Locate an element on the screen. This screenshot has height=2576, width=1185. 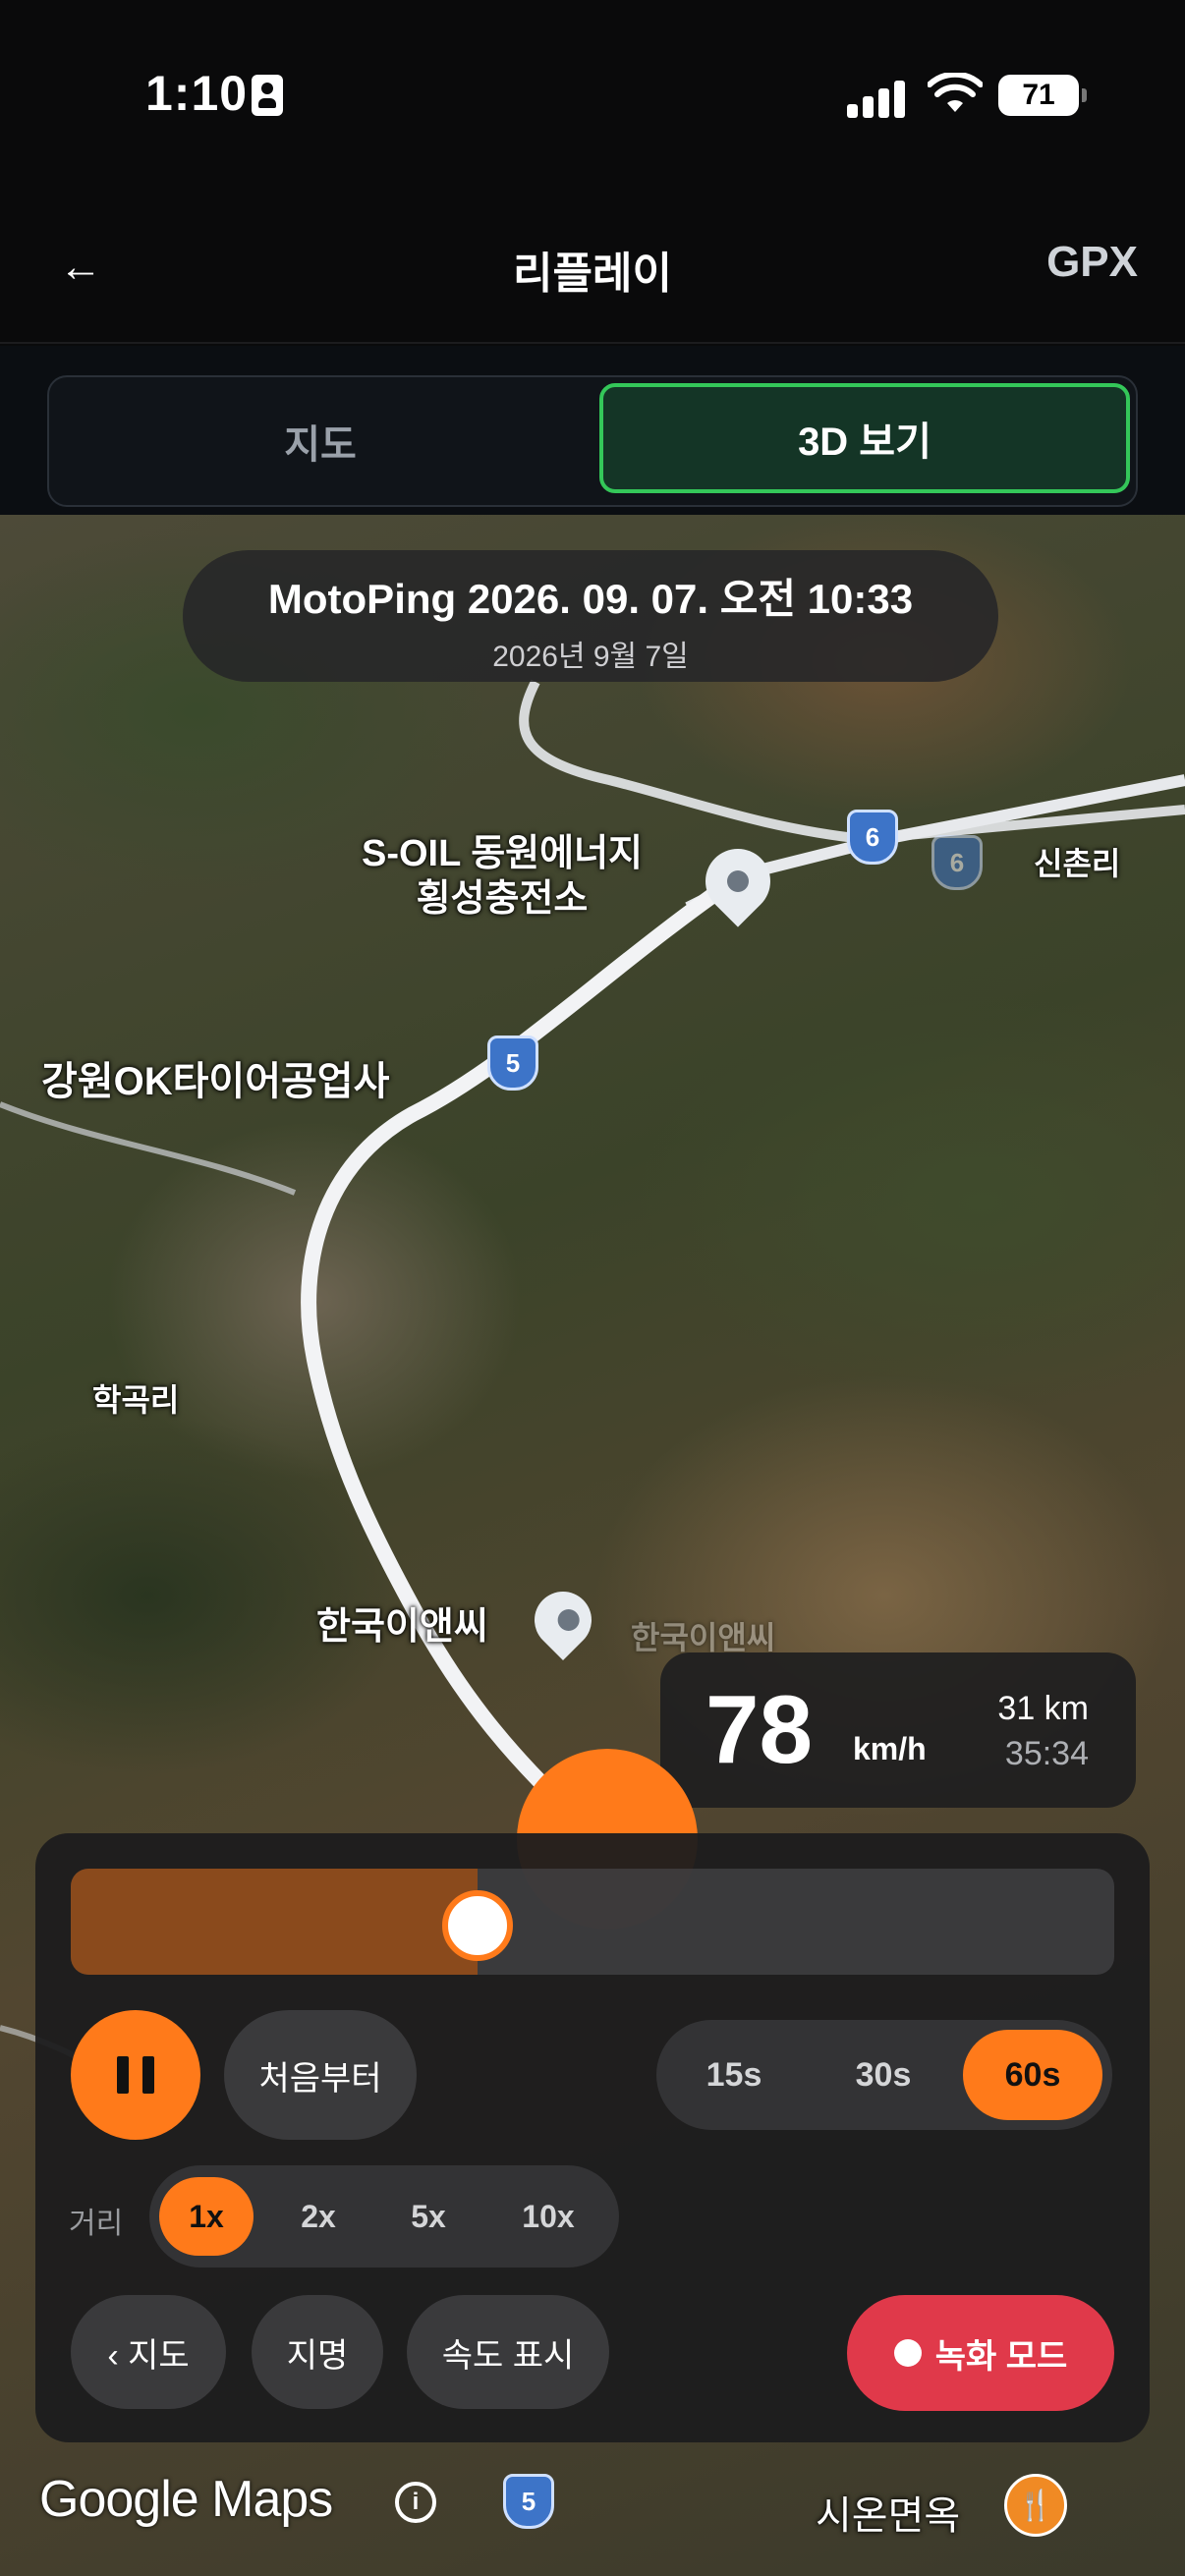
nav-header: ← 리플레이 GPX is located at coordinates (592, 265).